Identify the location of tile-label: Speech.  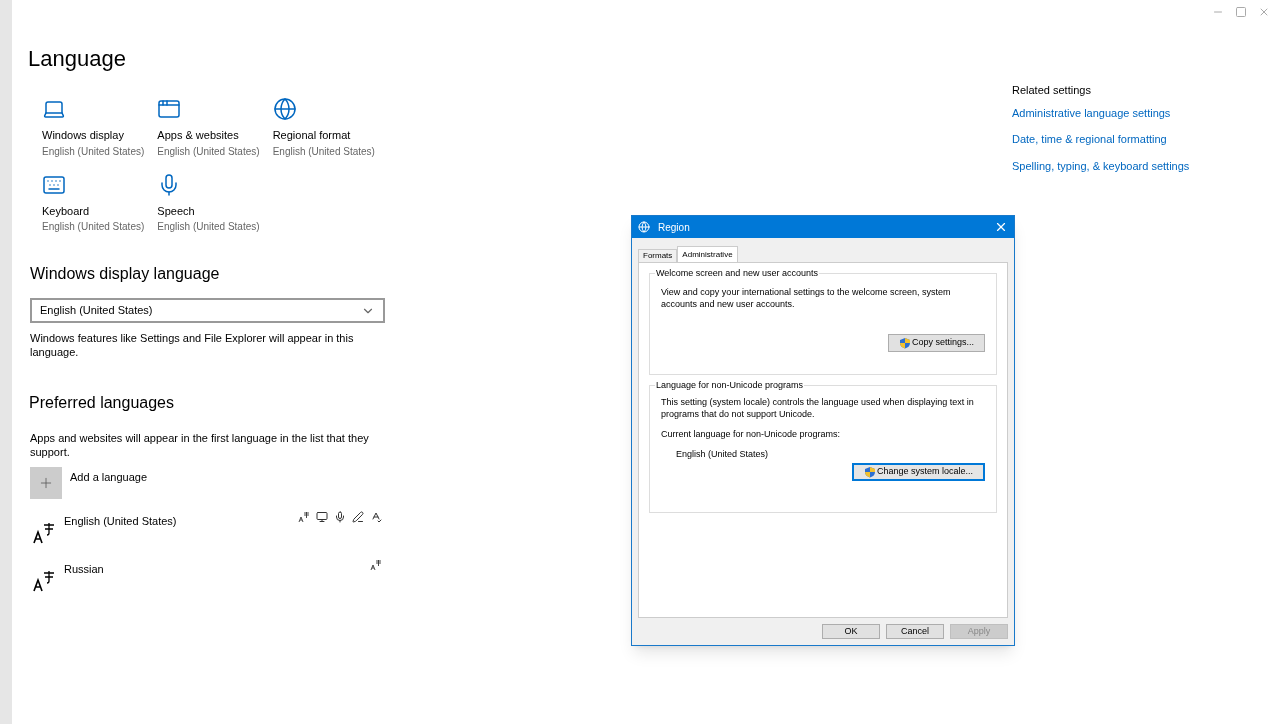
(176, 211).